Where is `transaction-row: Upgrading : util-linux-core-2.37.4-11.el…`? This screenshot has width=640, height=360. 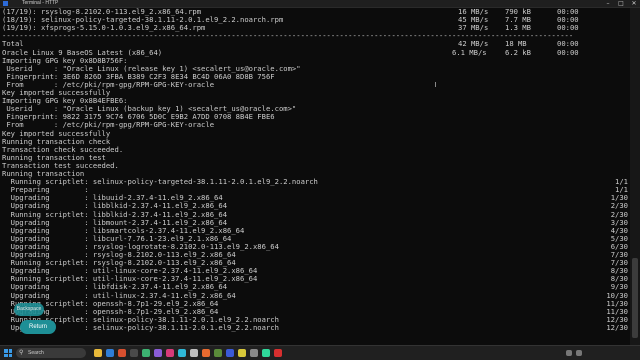
transaction-row: Upgrading : util-linux-core-2.37.4-11.el… is located at coordinates (315, 271).